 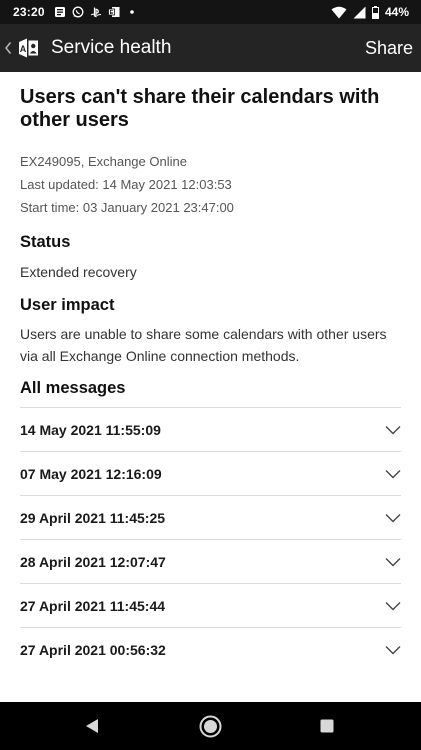 What do you see at coordinates (111, 13) in the screenshot?
I see `svg-text: E` at bounding box center [111, 13].